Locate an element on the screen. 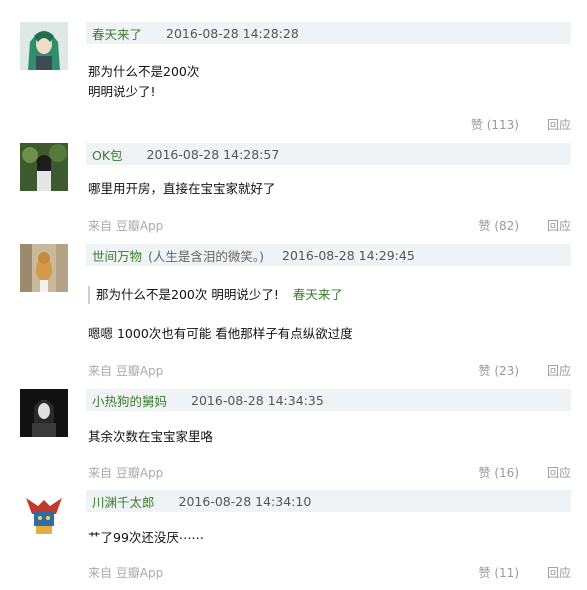 This screenshot has height=590, width=587. author-link: 世间万物 is located at coordinates (117, 255).